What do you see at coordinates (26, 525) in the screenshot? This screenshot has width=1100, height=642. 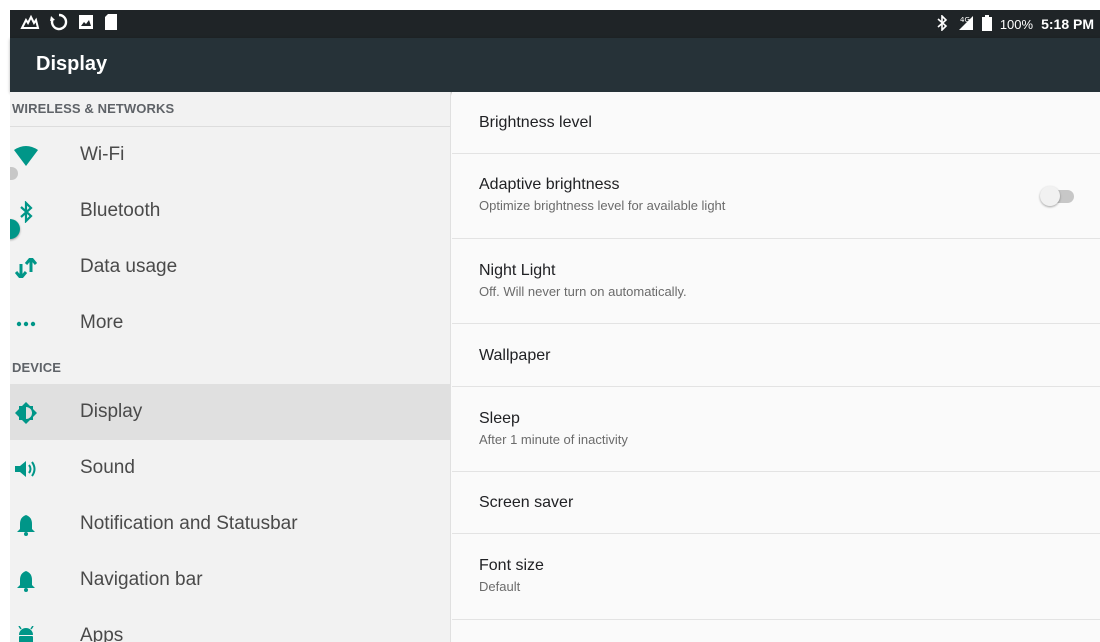 I see `notification-bell-icon` at bounding box center [26, 525].